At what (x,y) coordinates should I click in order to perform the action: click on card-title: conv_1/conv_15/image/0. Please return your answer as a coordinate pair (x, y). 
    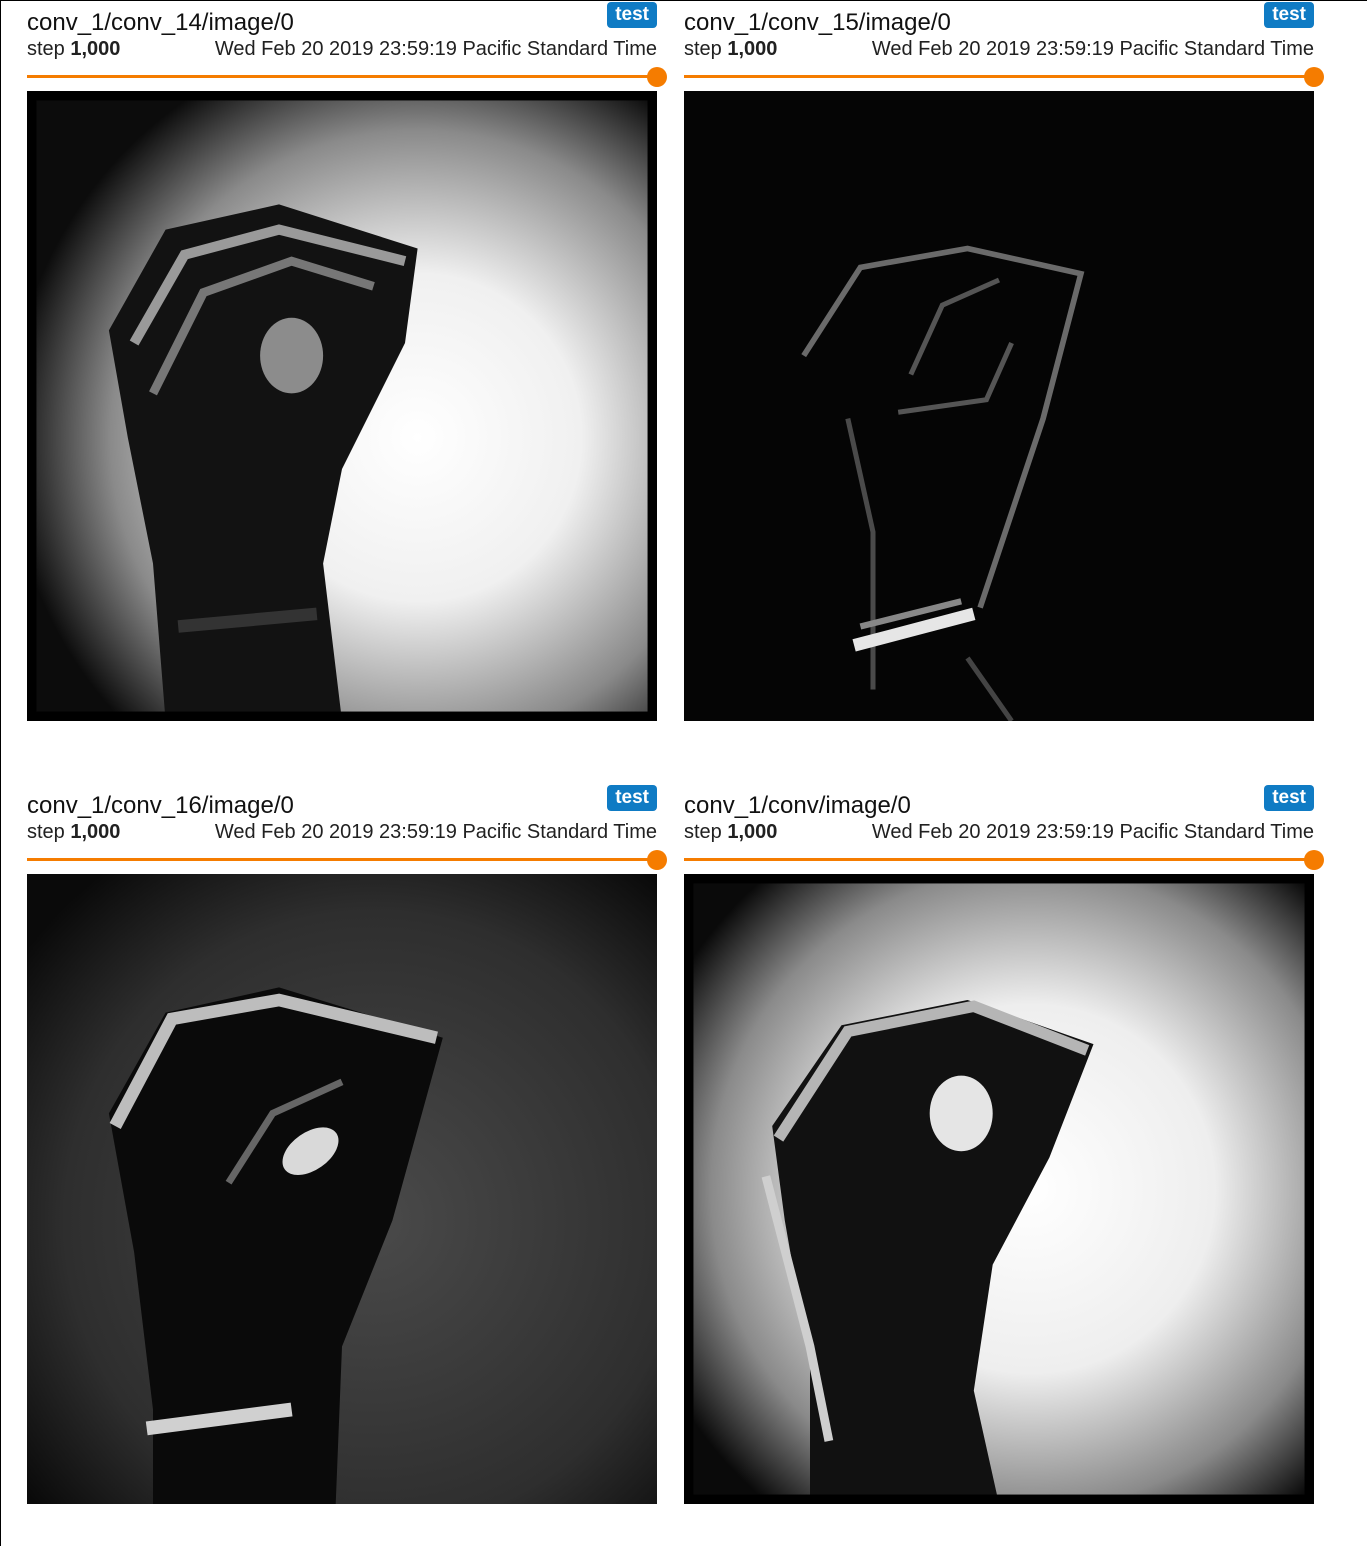
    Looking at the image, I should click on (817, 22).